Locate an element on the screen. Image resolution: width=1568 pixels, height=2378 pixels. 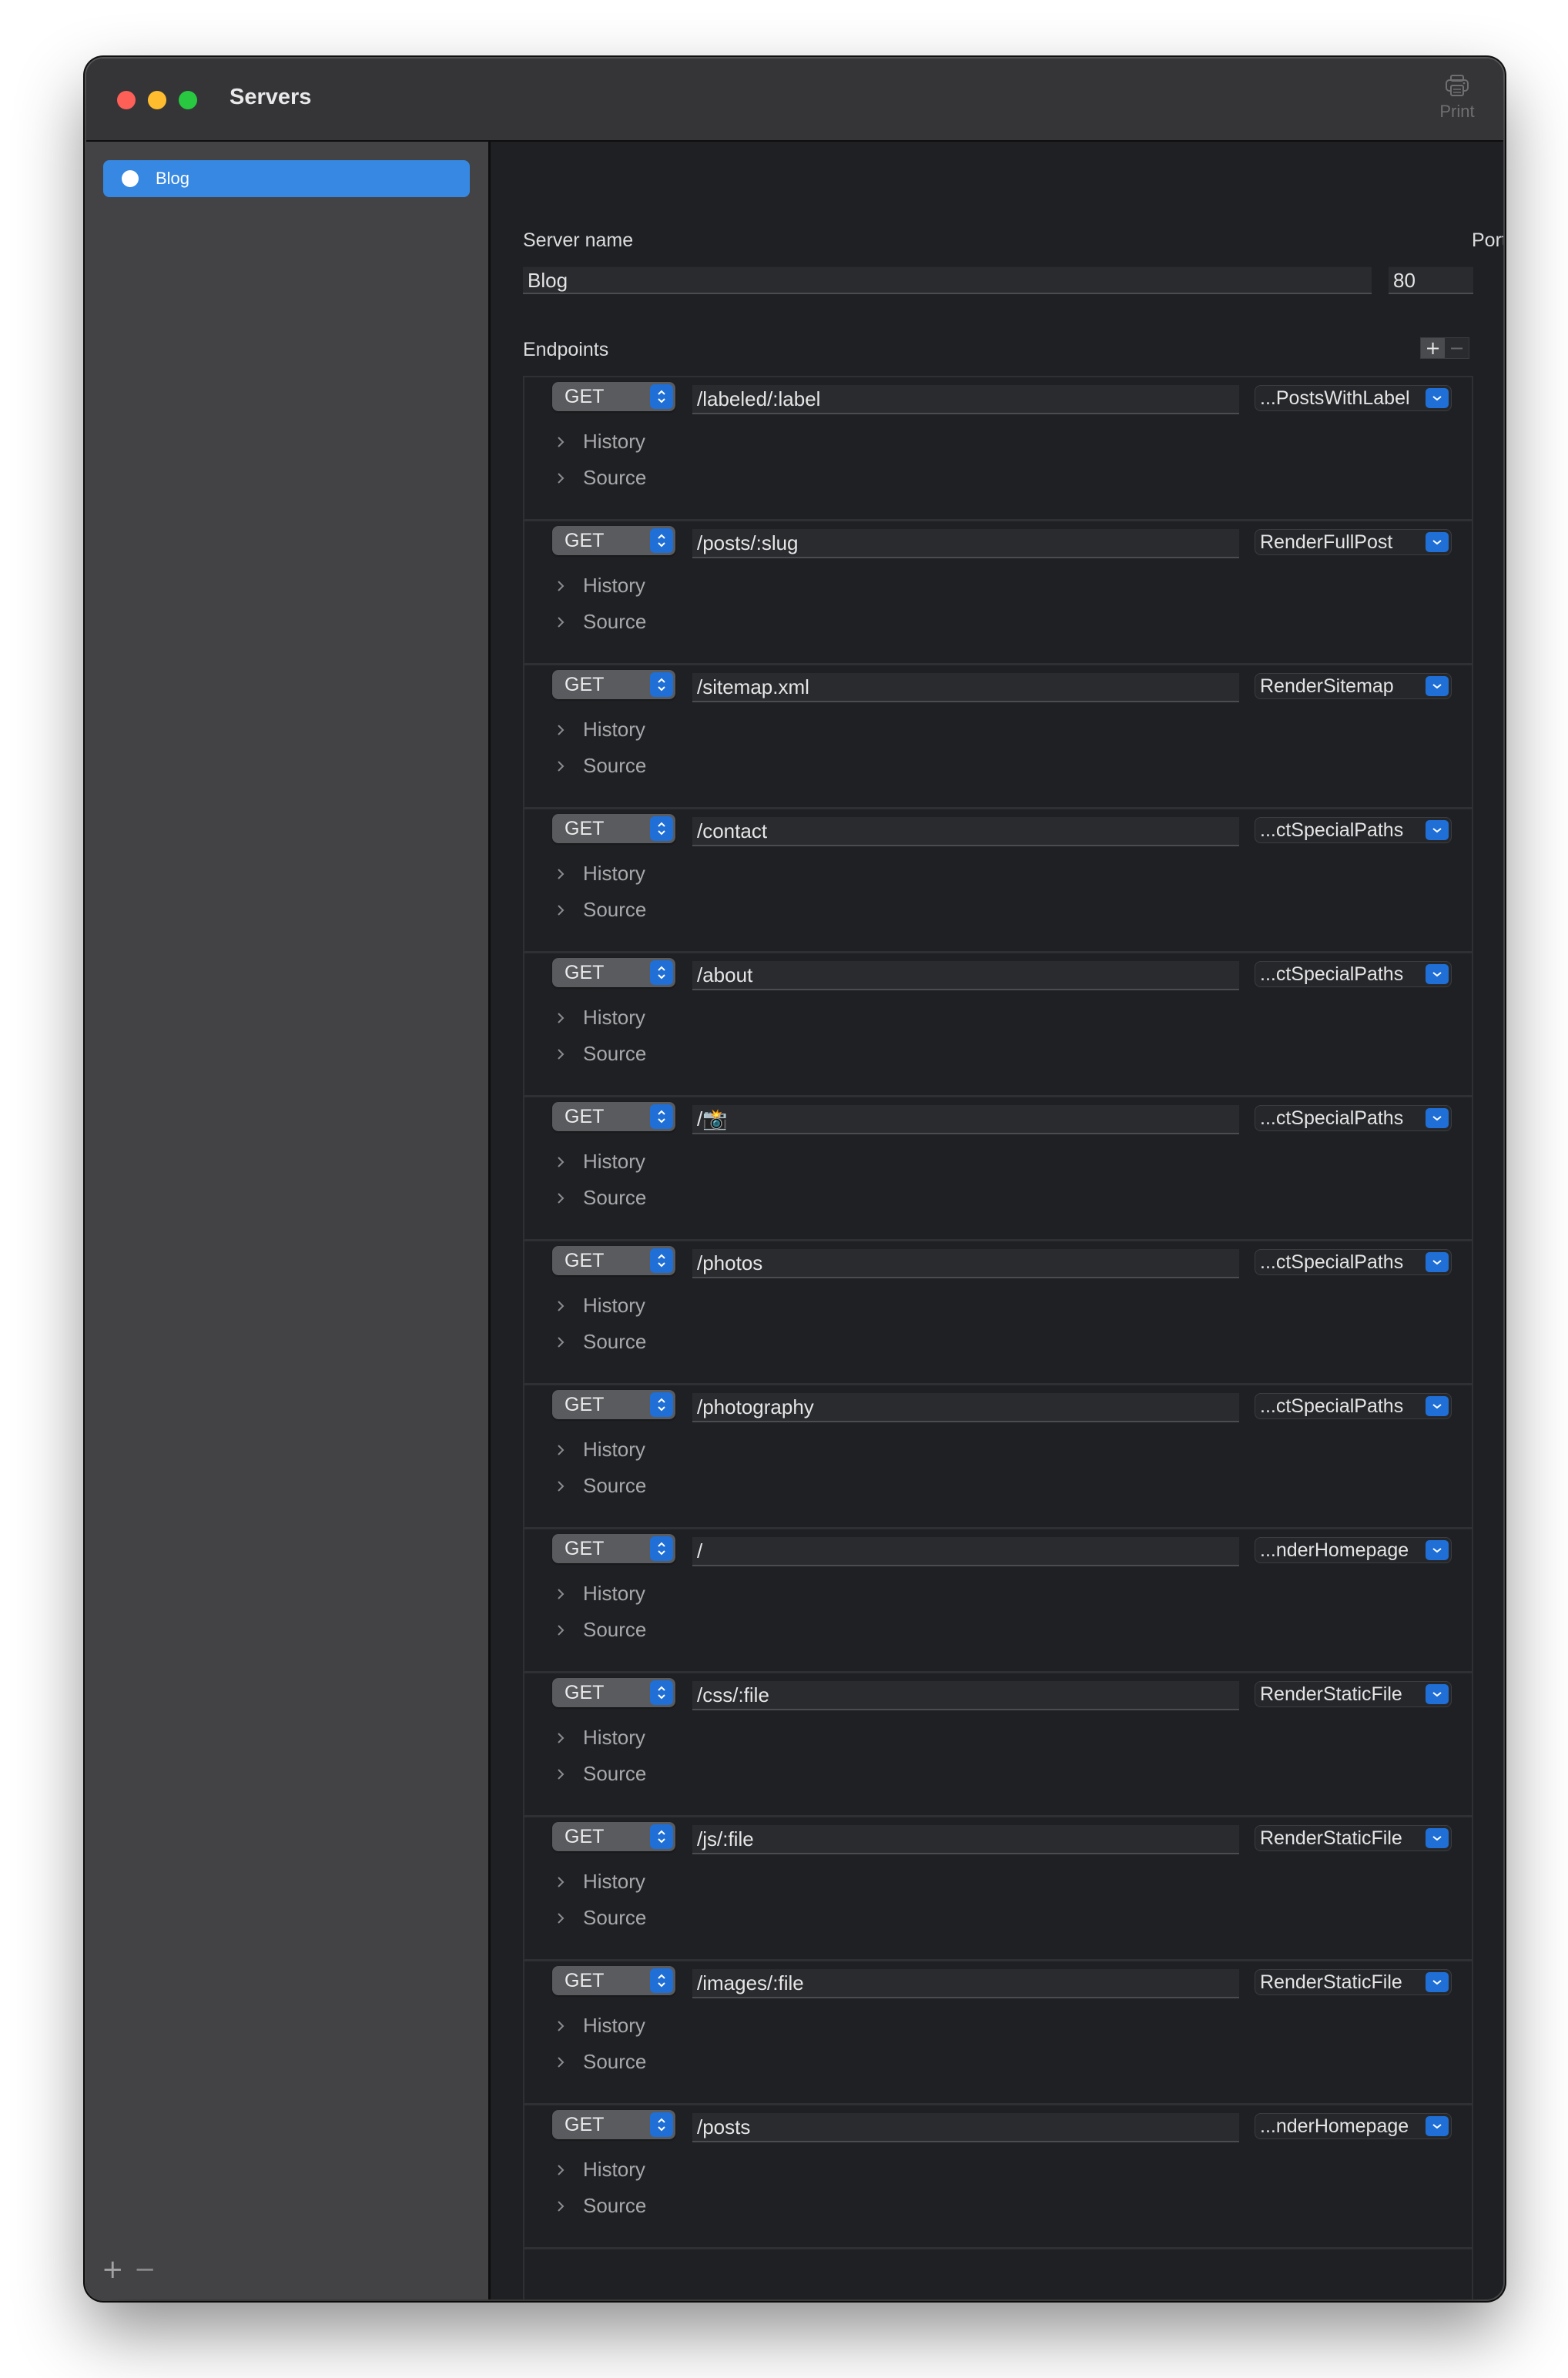
close-button is located at coordinates (127, 100).